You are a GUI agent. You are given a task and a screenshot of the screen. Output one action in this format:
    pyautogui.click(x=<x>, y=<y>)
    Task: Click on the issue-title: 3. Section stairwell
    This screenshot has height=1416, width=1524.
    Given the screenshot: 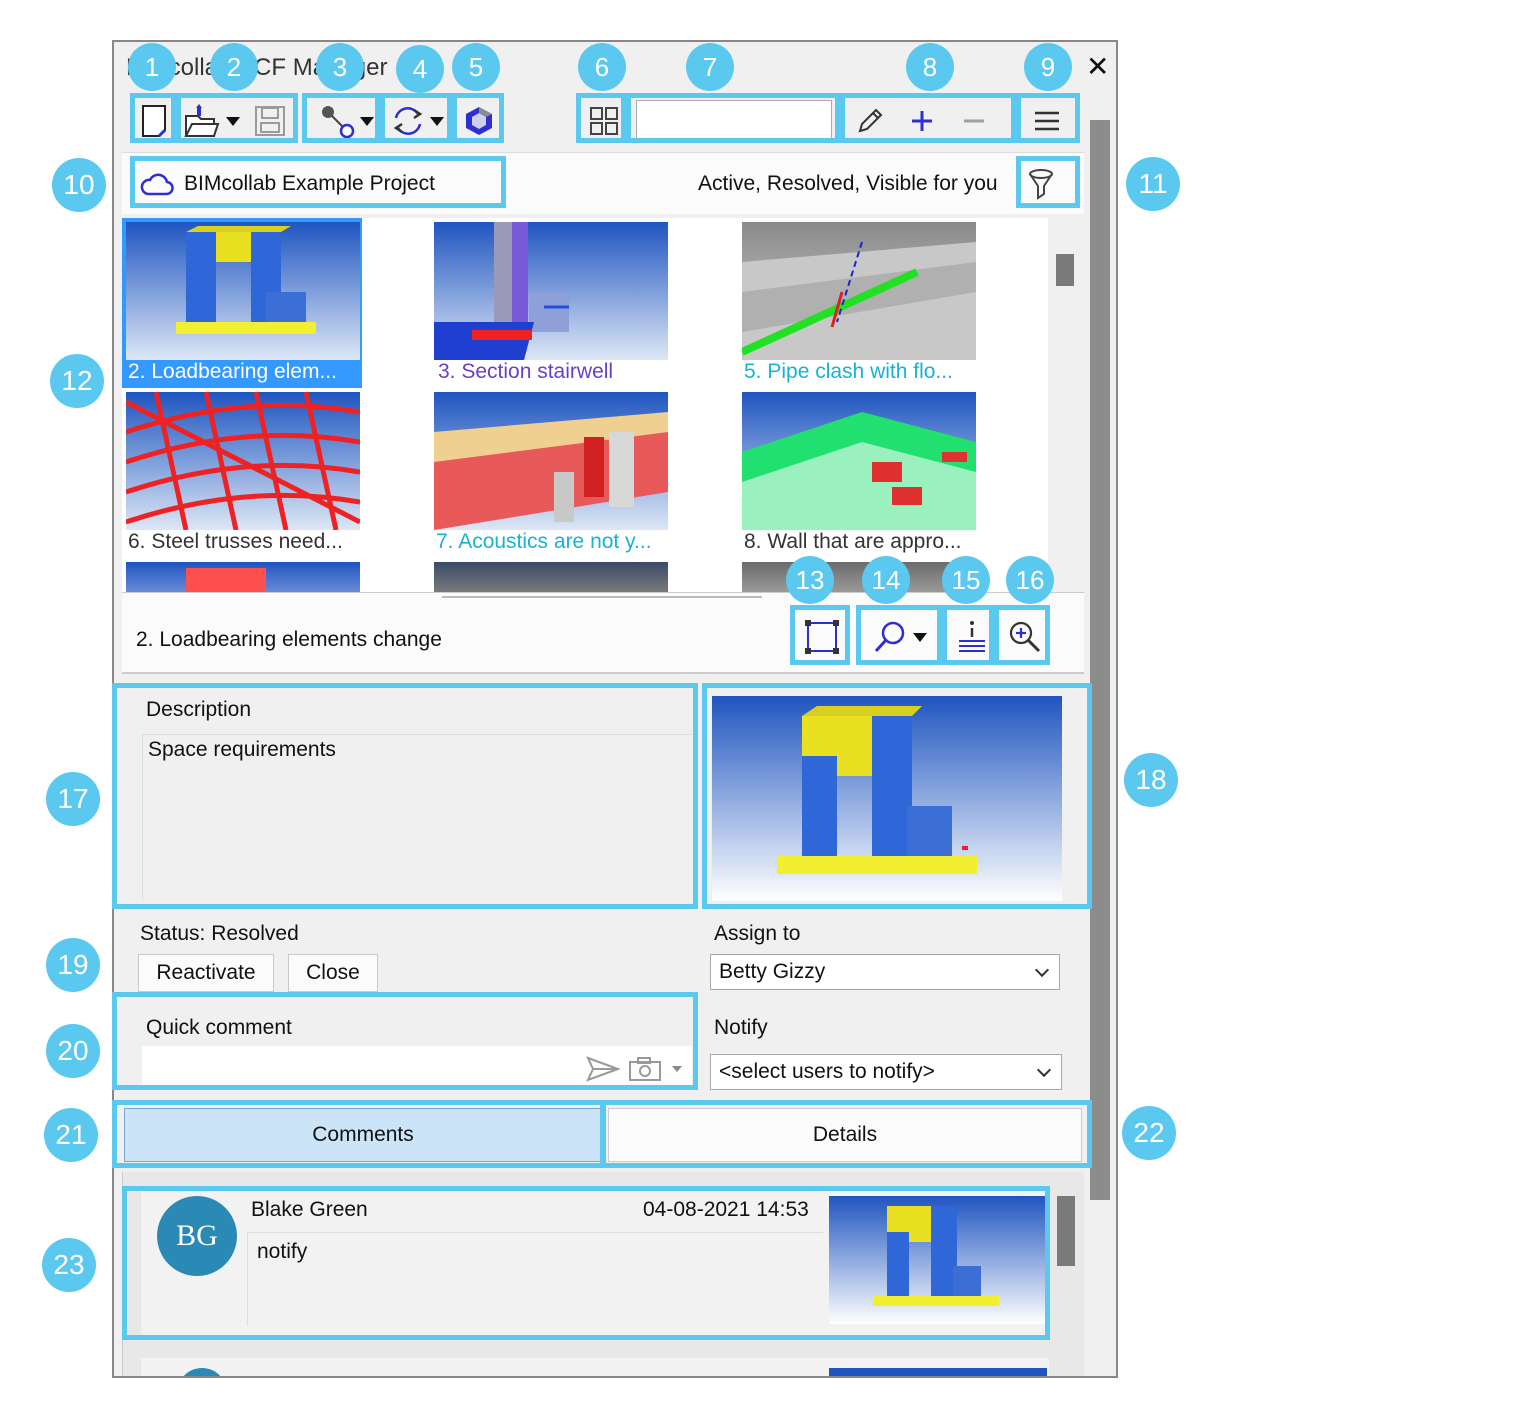 What is the action you would take?
    pyautogui.click(x=525, y=372)
    